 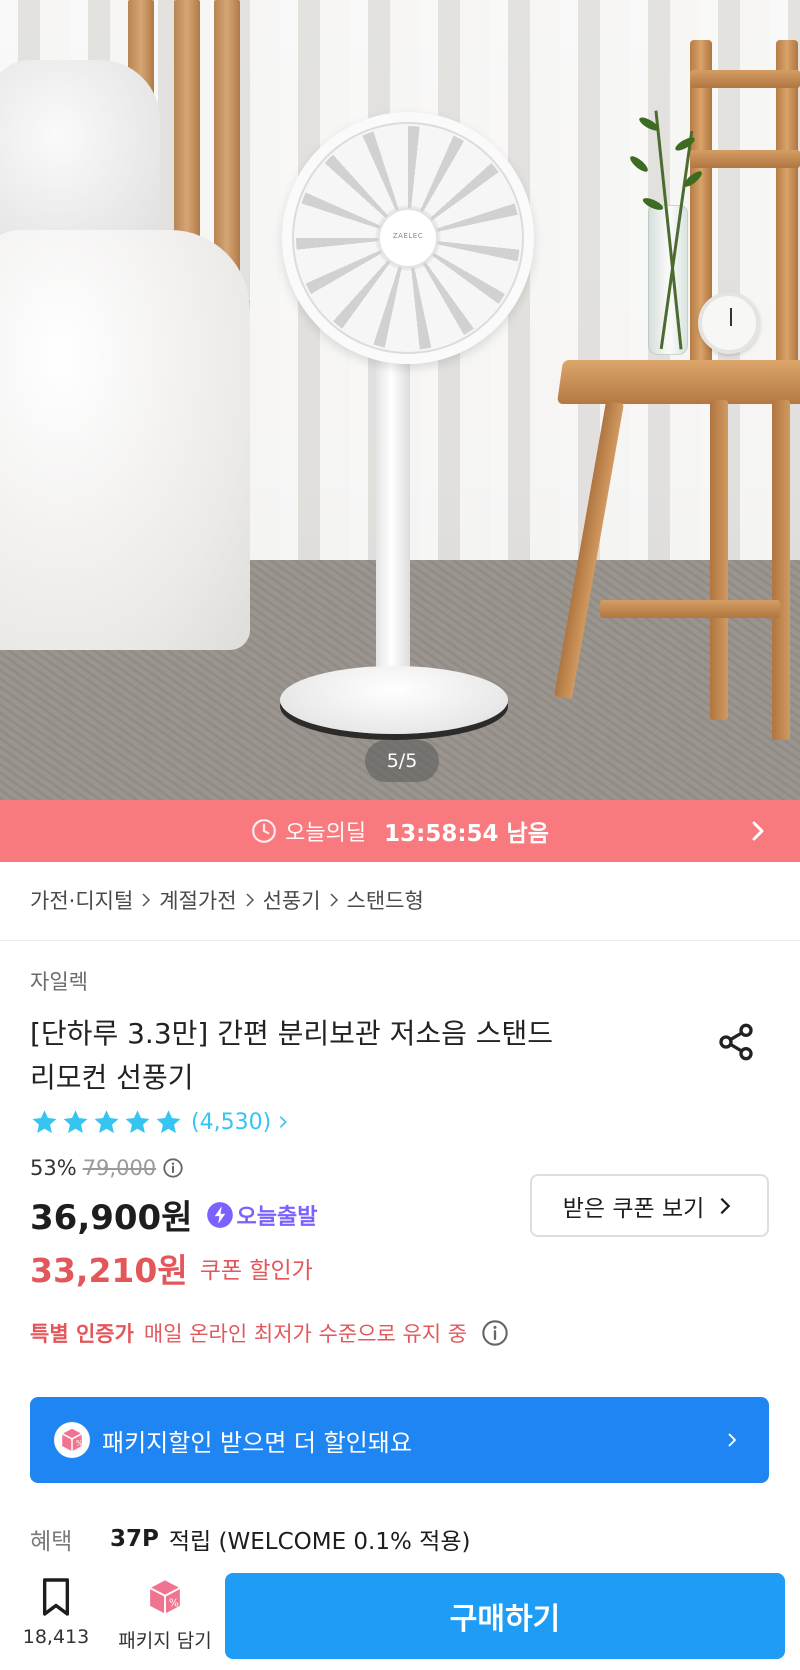 I want to click on sale-price: 36,900원, so click(x=111, y=1218).